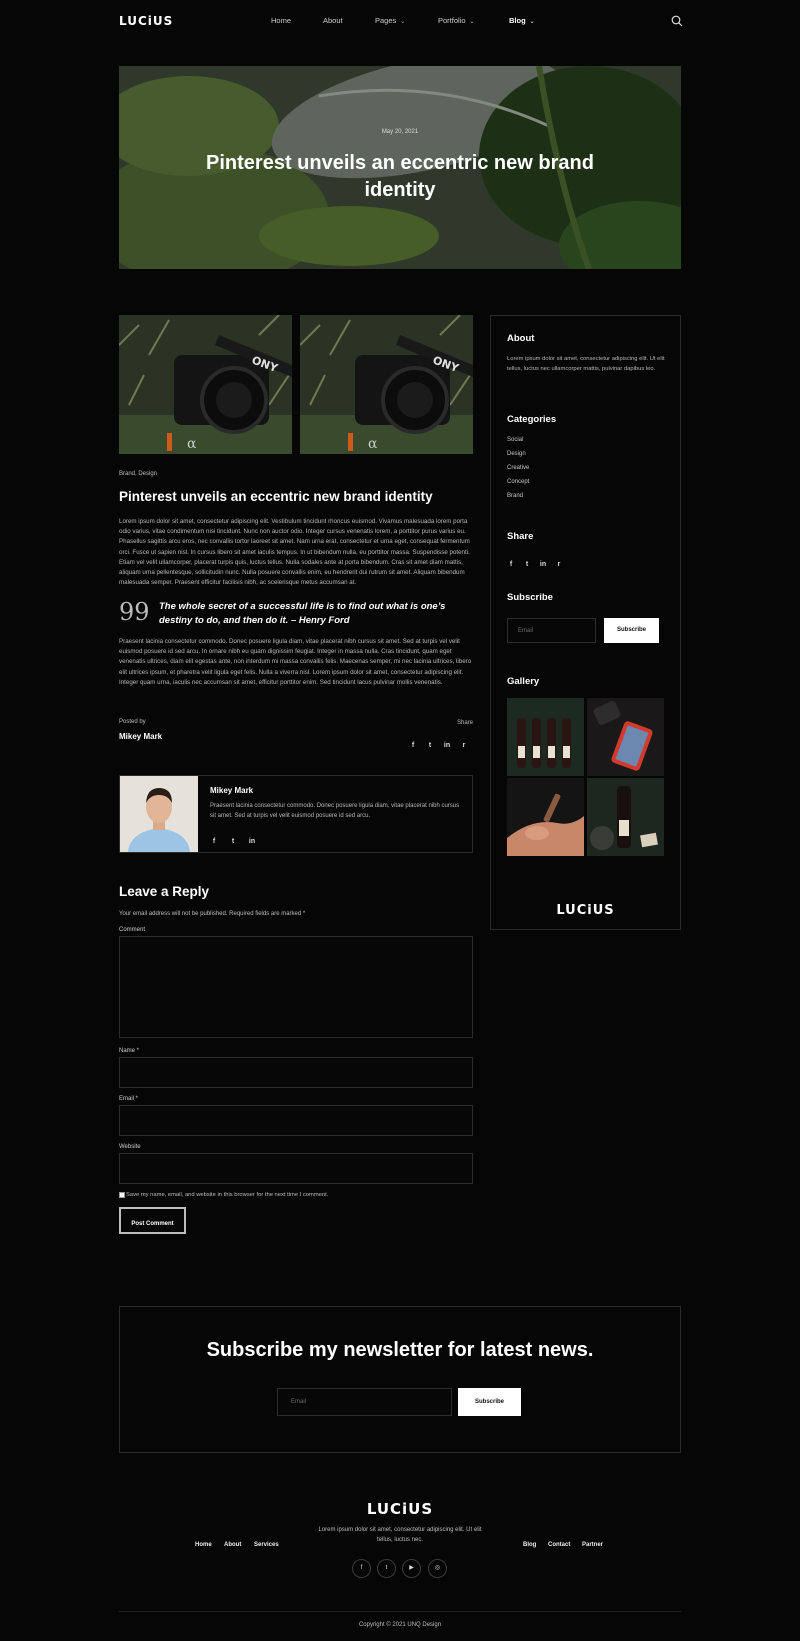  Describe the element at coordinates (231, 790) in the screenshot. I see `author-name: Mikey Mark` at that location.